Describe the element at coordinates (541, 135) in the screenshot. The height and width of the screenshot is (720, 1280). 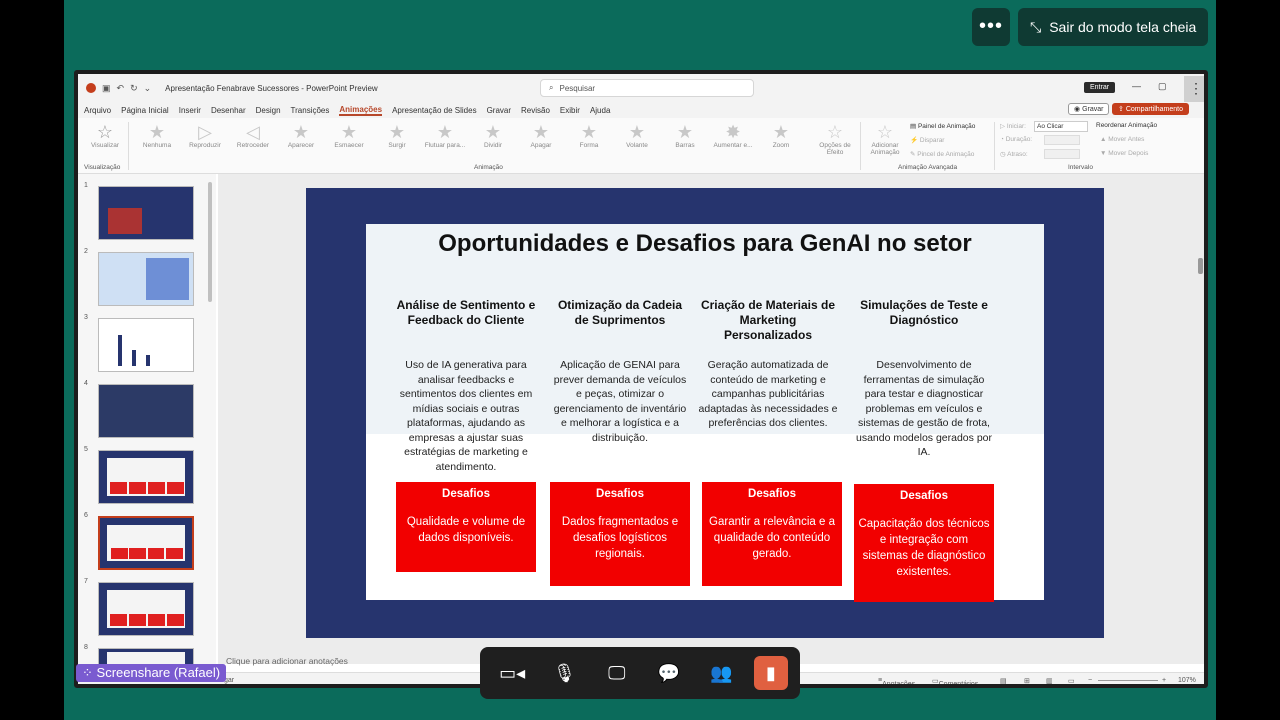
I see `animation-wipe: ★ Apagar` at that location.